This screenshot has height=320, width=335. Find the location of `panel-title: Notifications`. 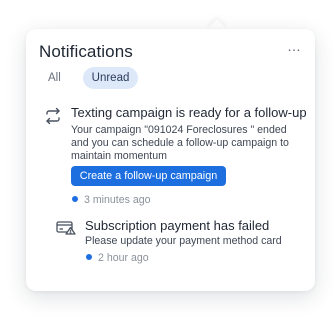

panel-title: Notifications is located at coordinates (86, 51).